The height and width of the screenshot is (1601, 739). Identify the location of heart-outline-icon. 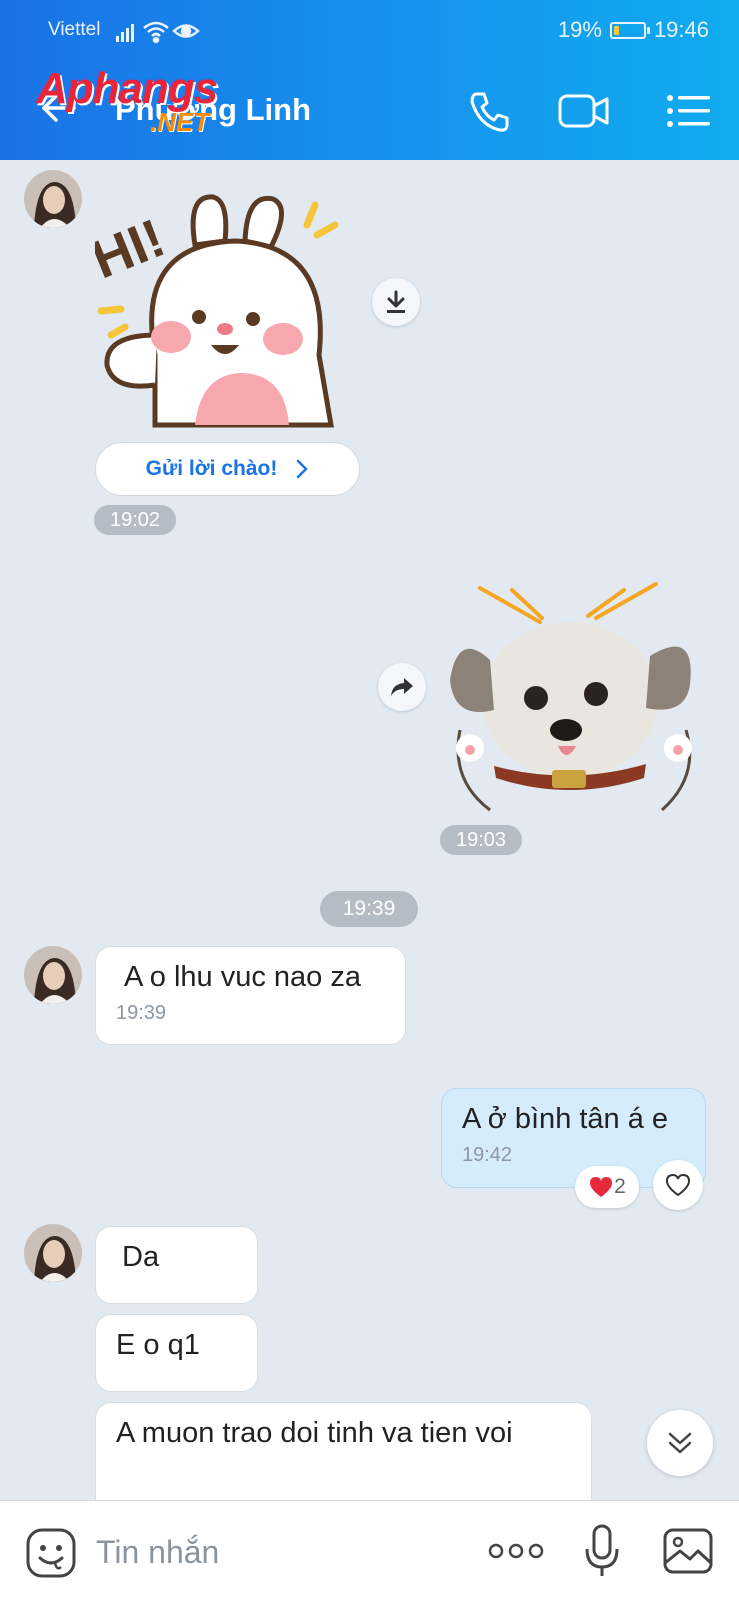
(678, 1185).